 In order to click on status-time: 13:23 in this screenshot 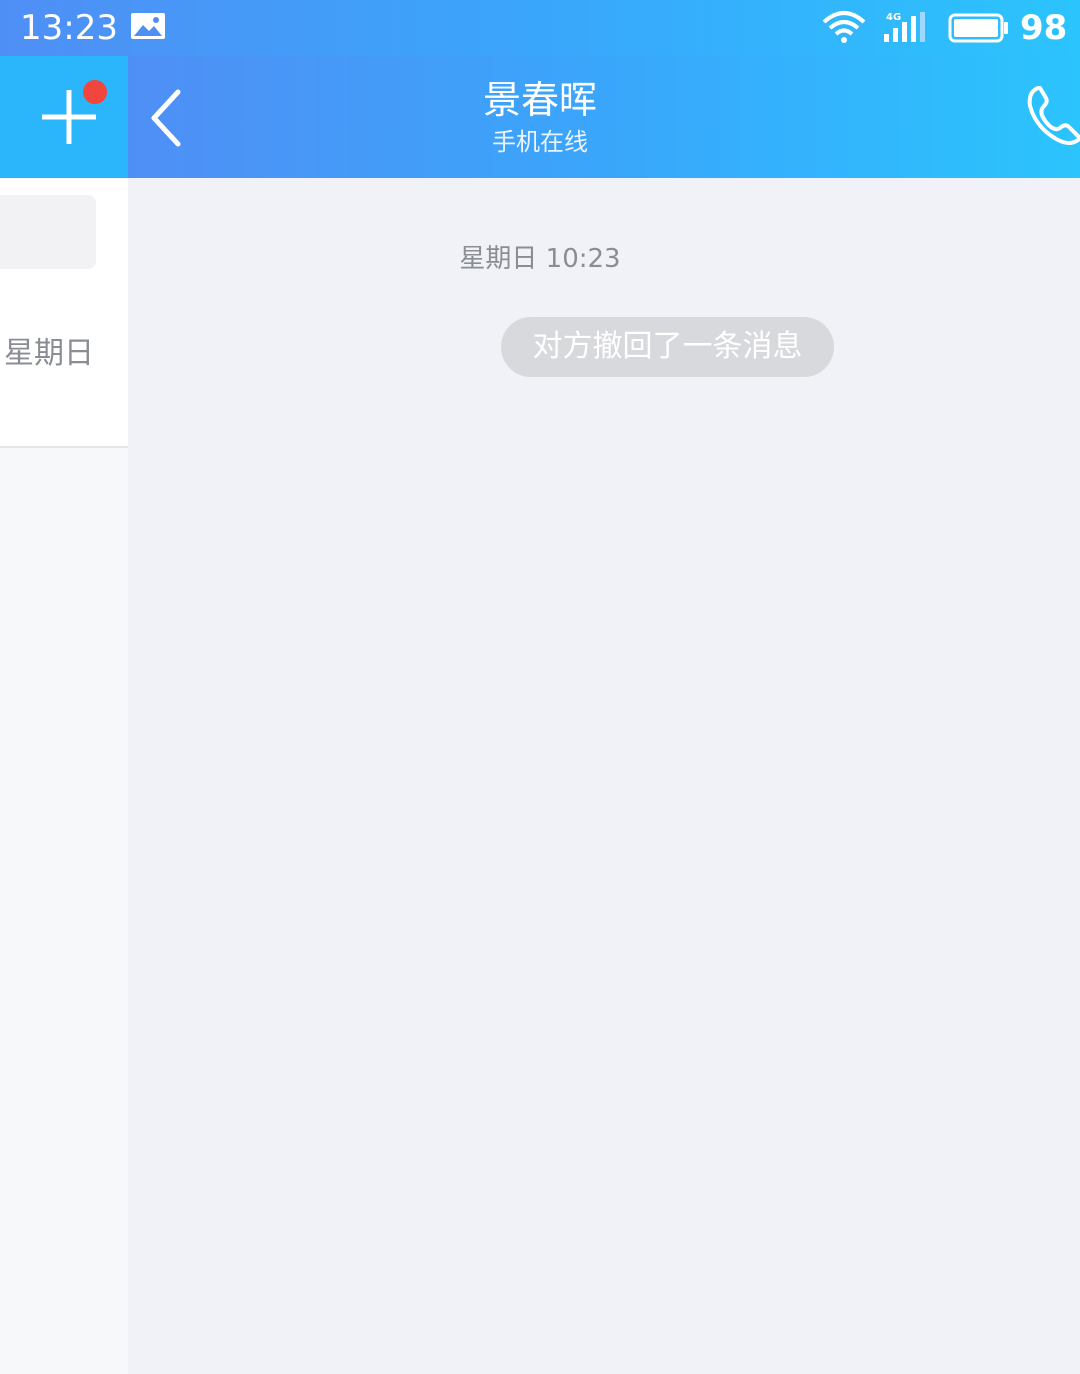, I will do `click(69, 28)`.